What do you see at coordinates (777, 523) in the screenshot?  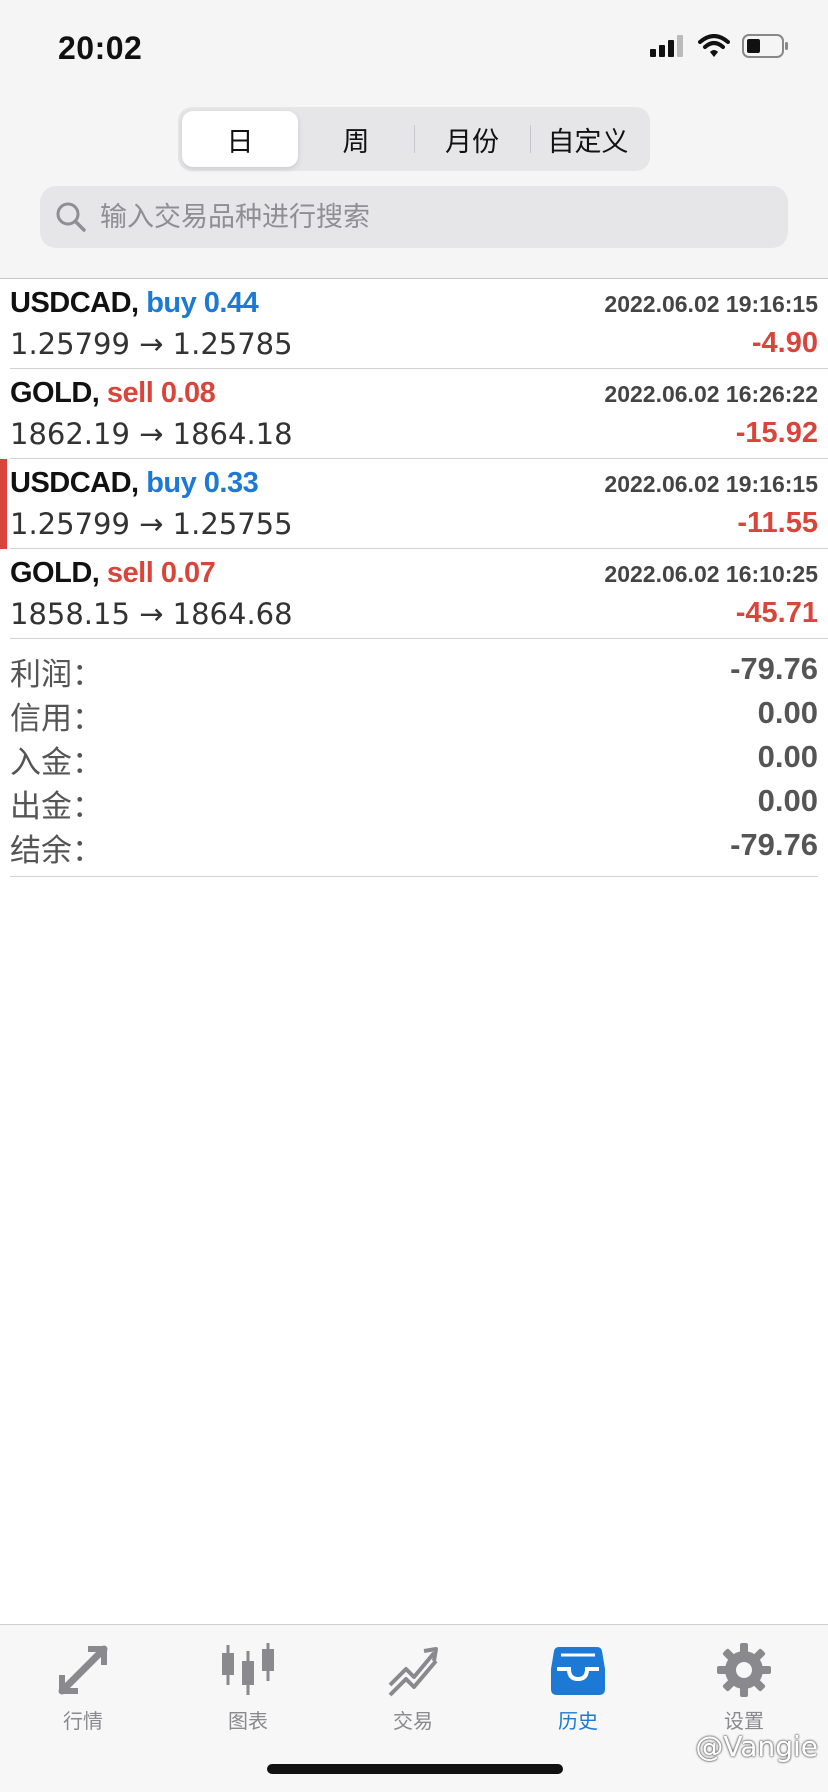 I see `trade-profit: -11.55` at bounding box center [777, 523].